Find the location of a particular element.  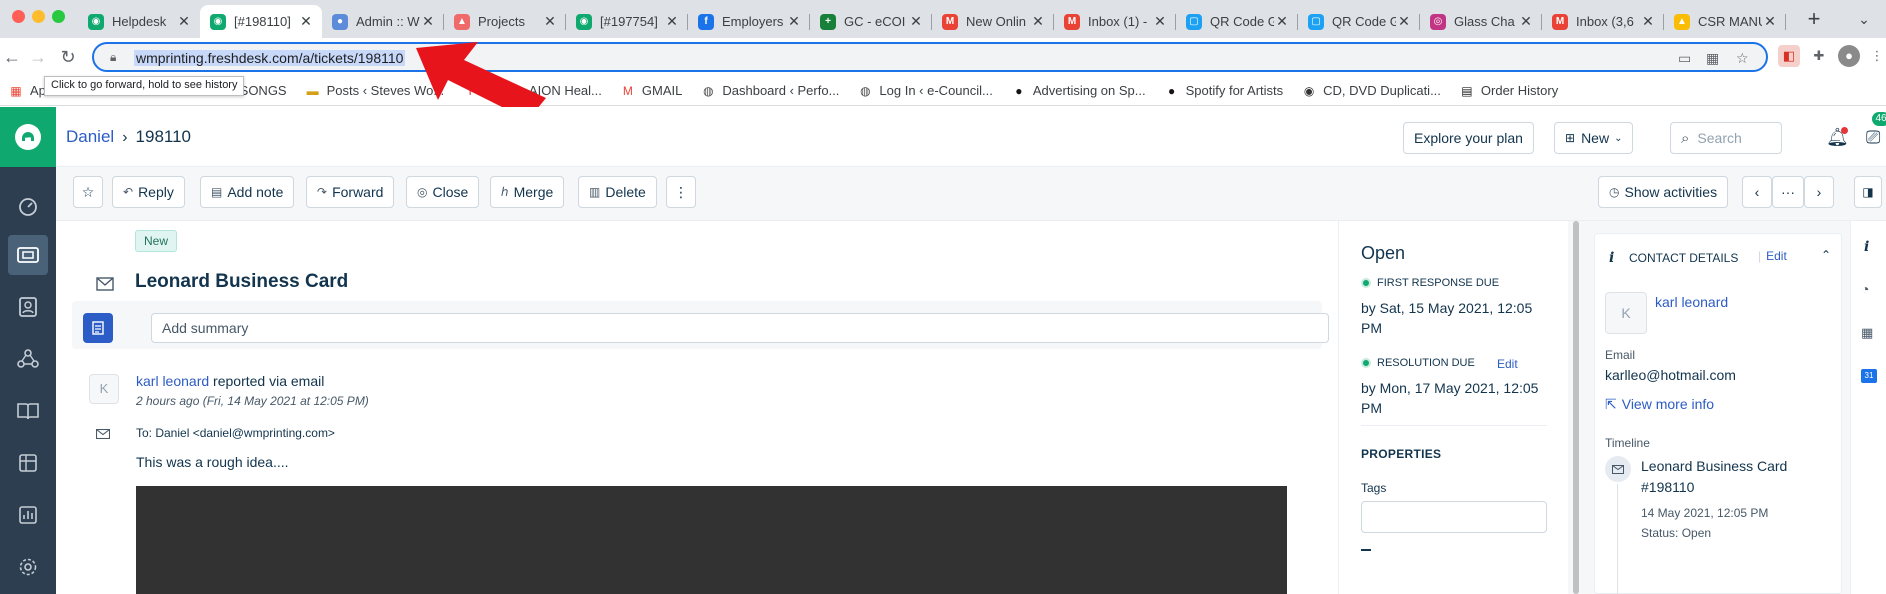

tags-input is located at coordinates (1454, 517).